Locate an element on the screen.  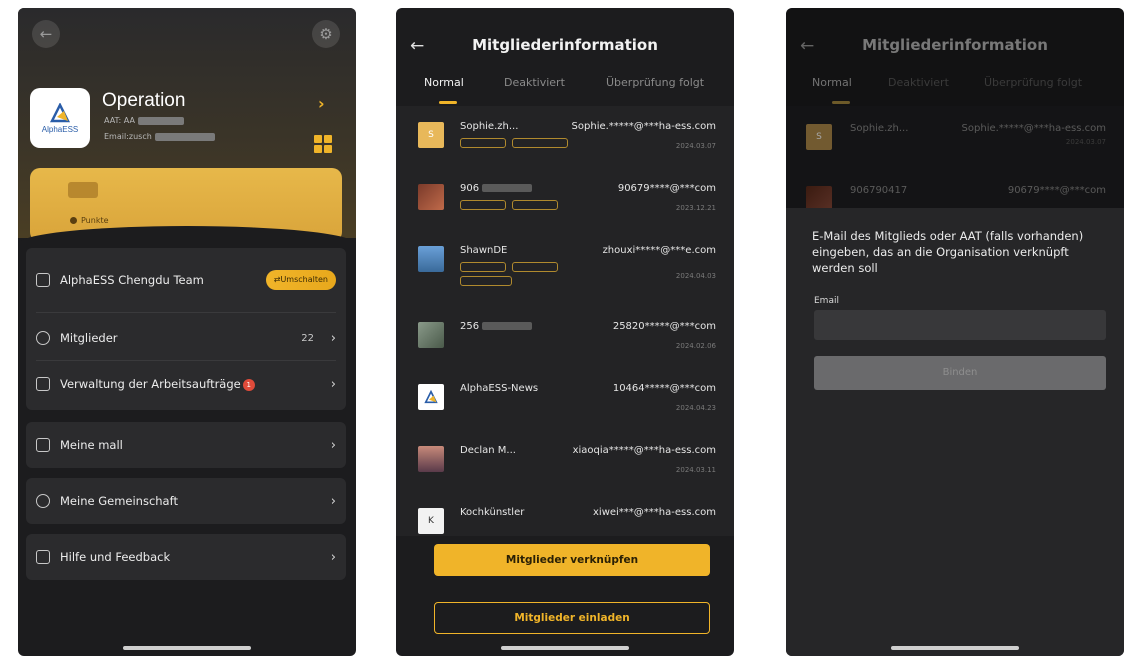
help-feedback-label: Hilfe und Feedback is located at coordinates (115, 556).